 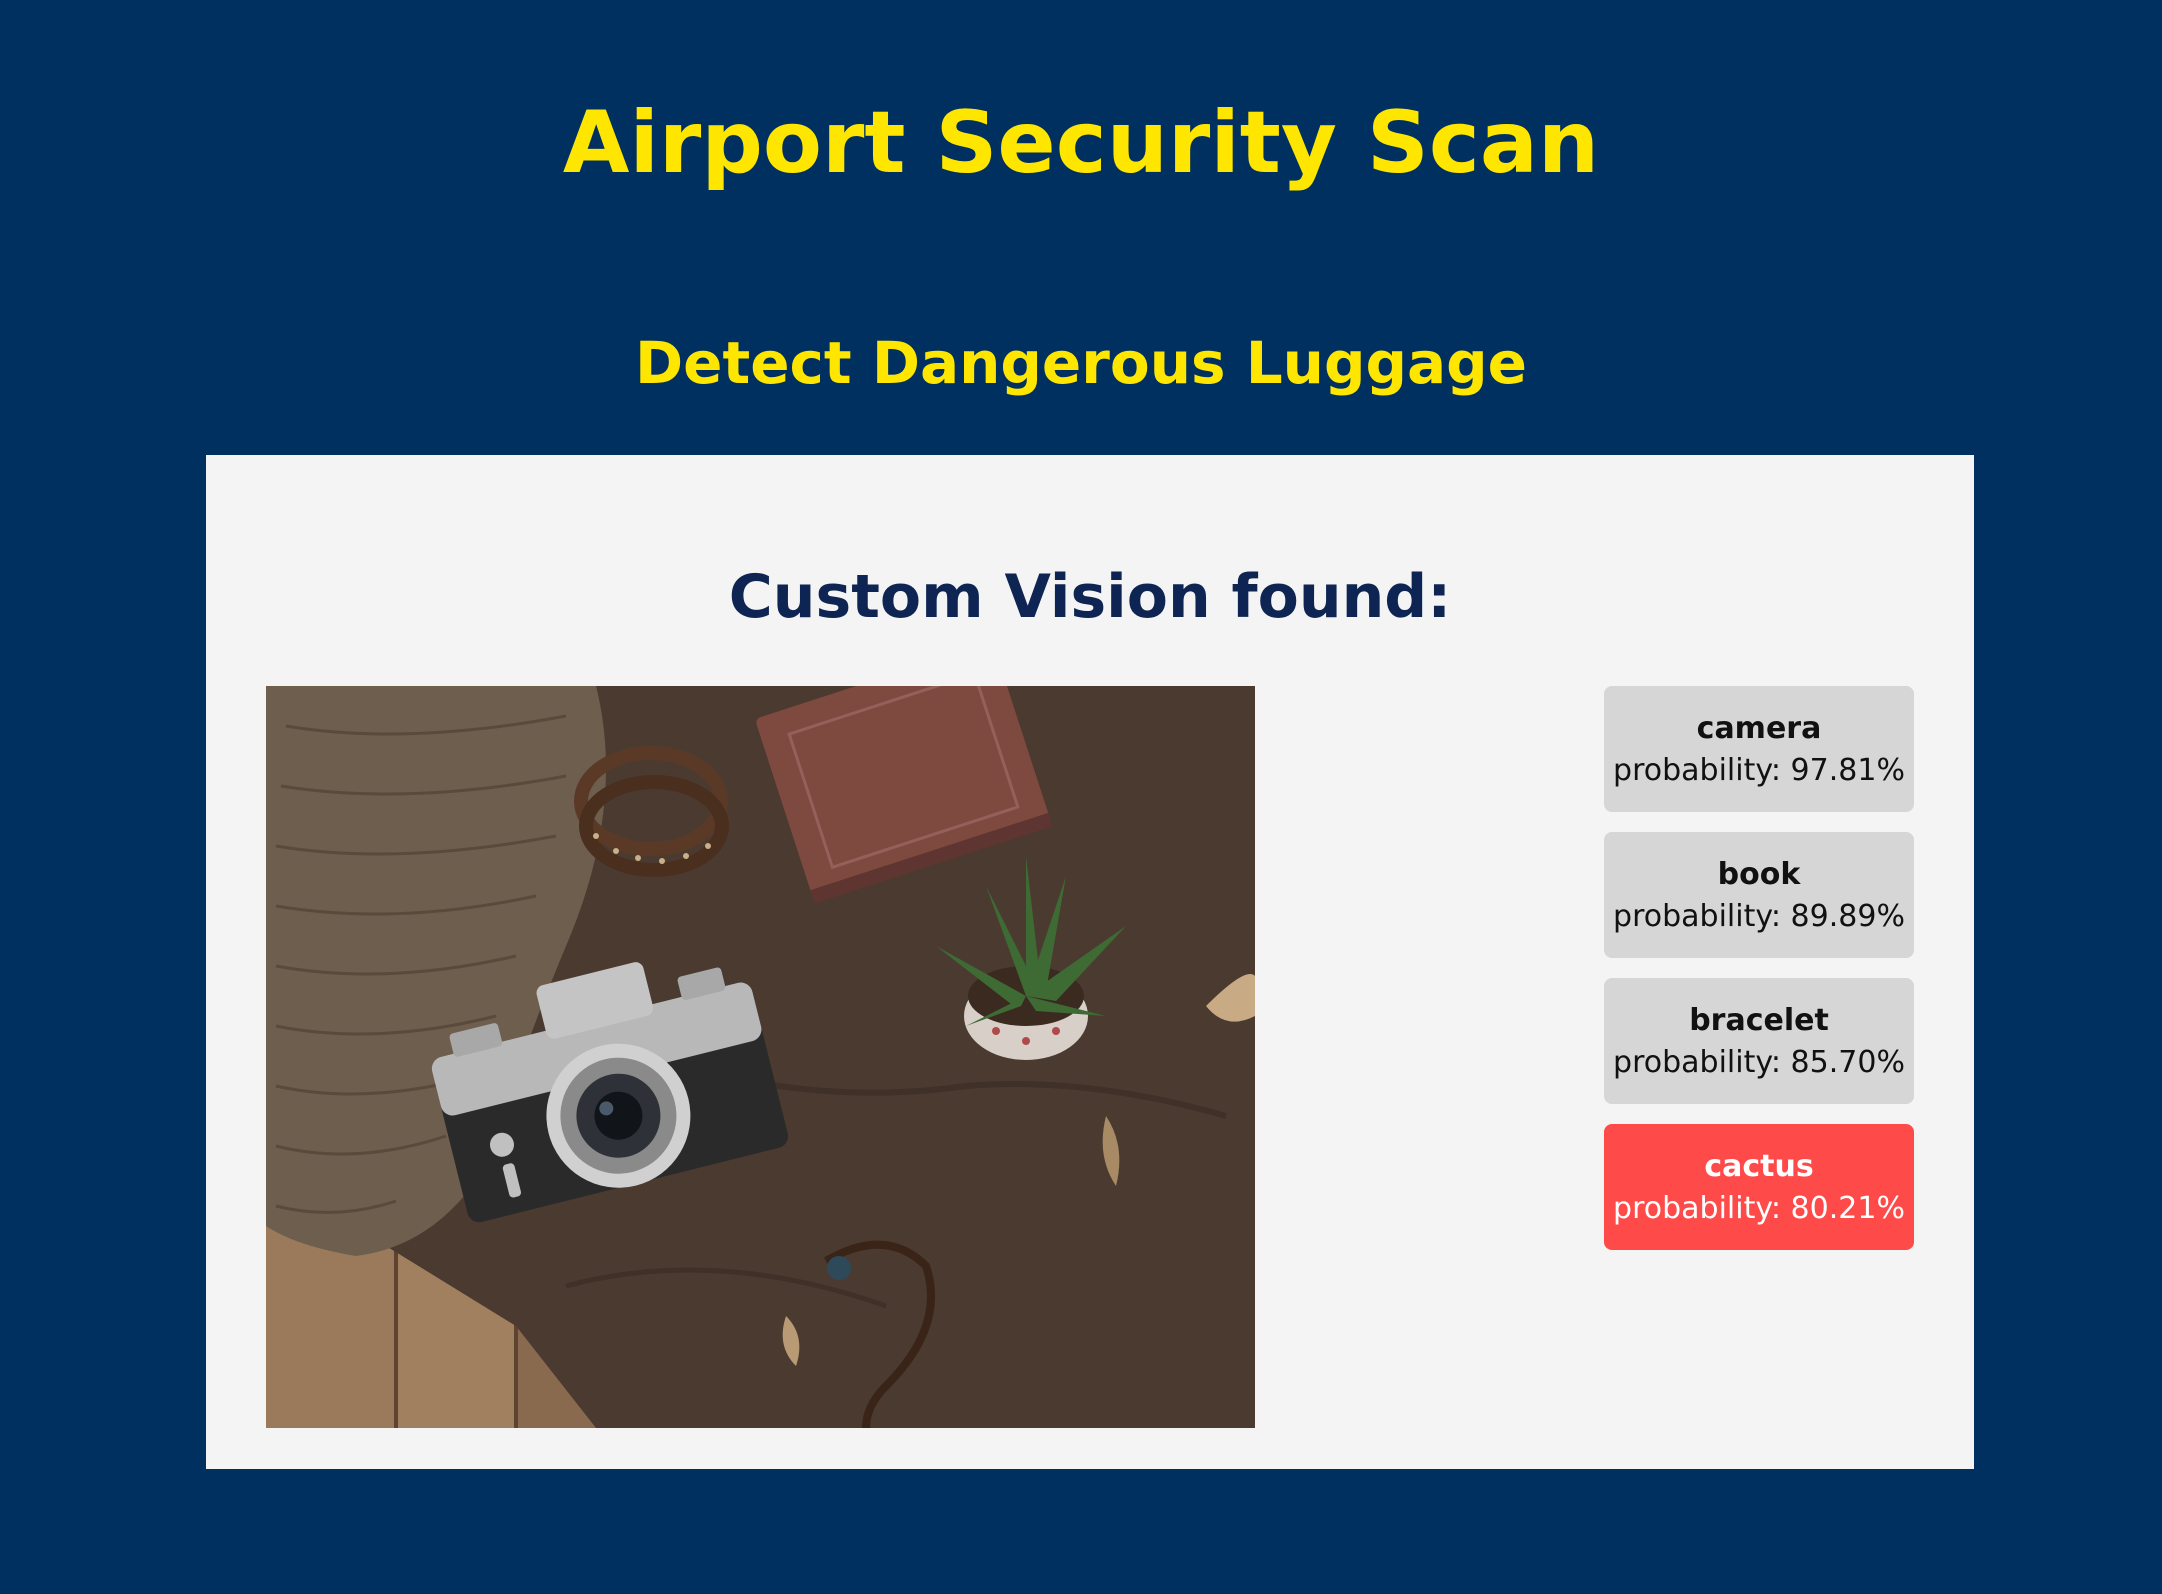 I want to click on results-heading: Custom Vision found:, so click(x=1090, y=597).